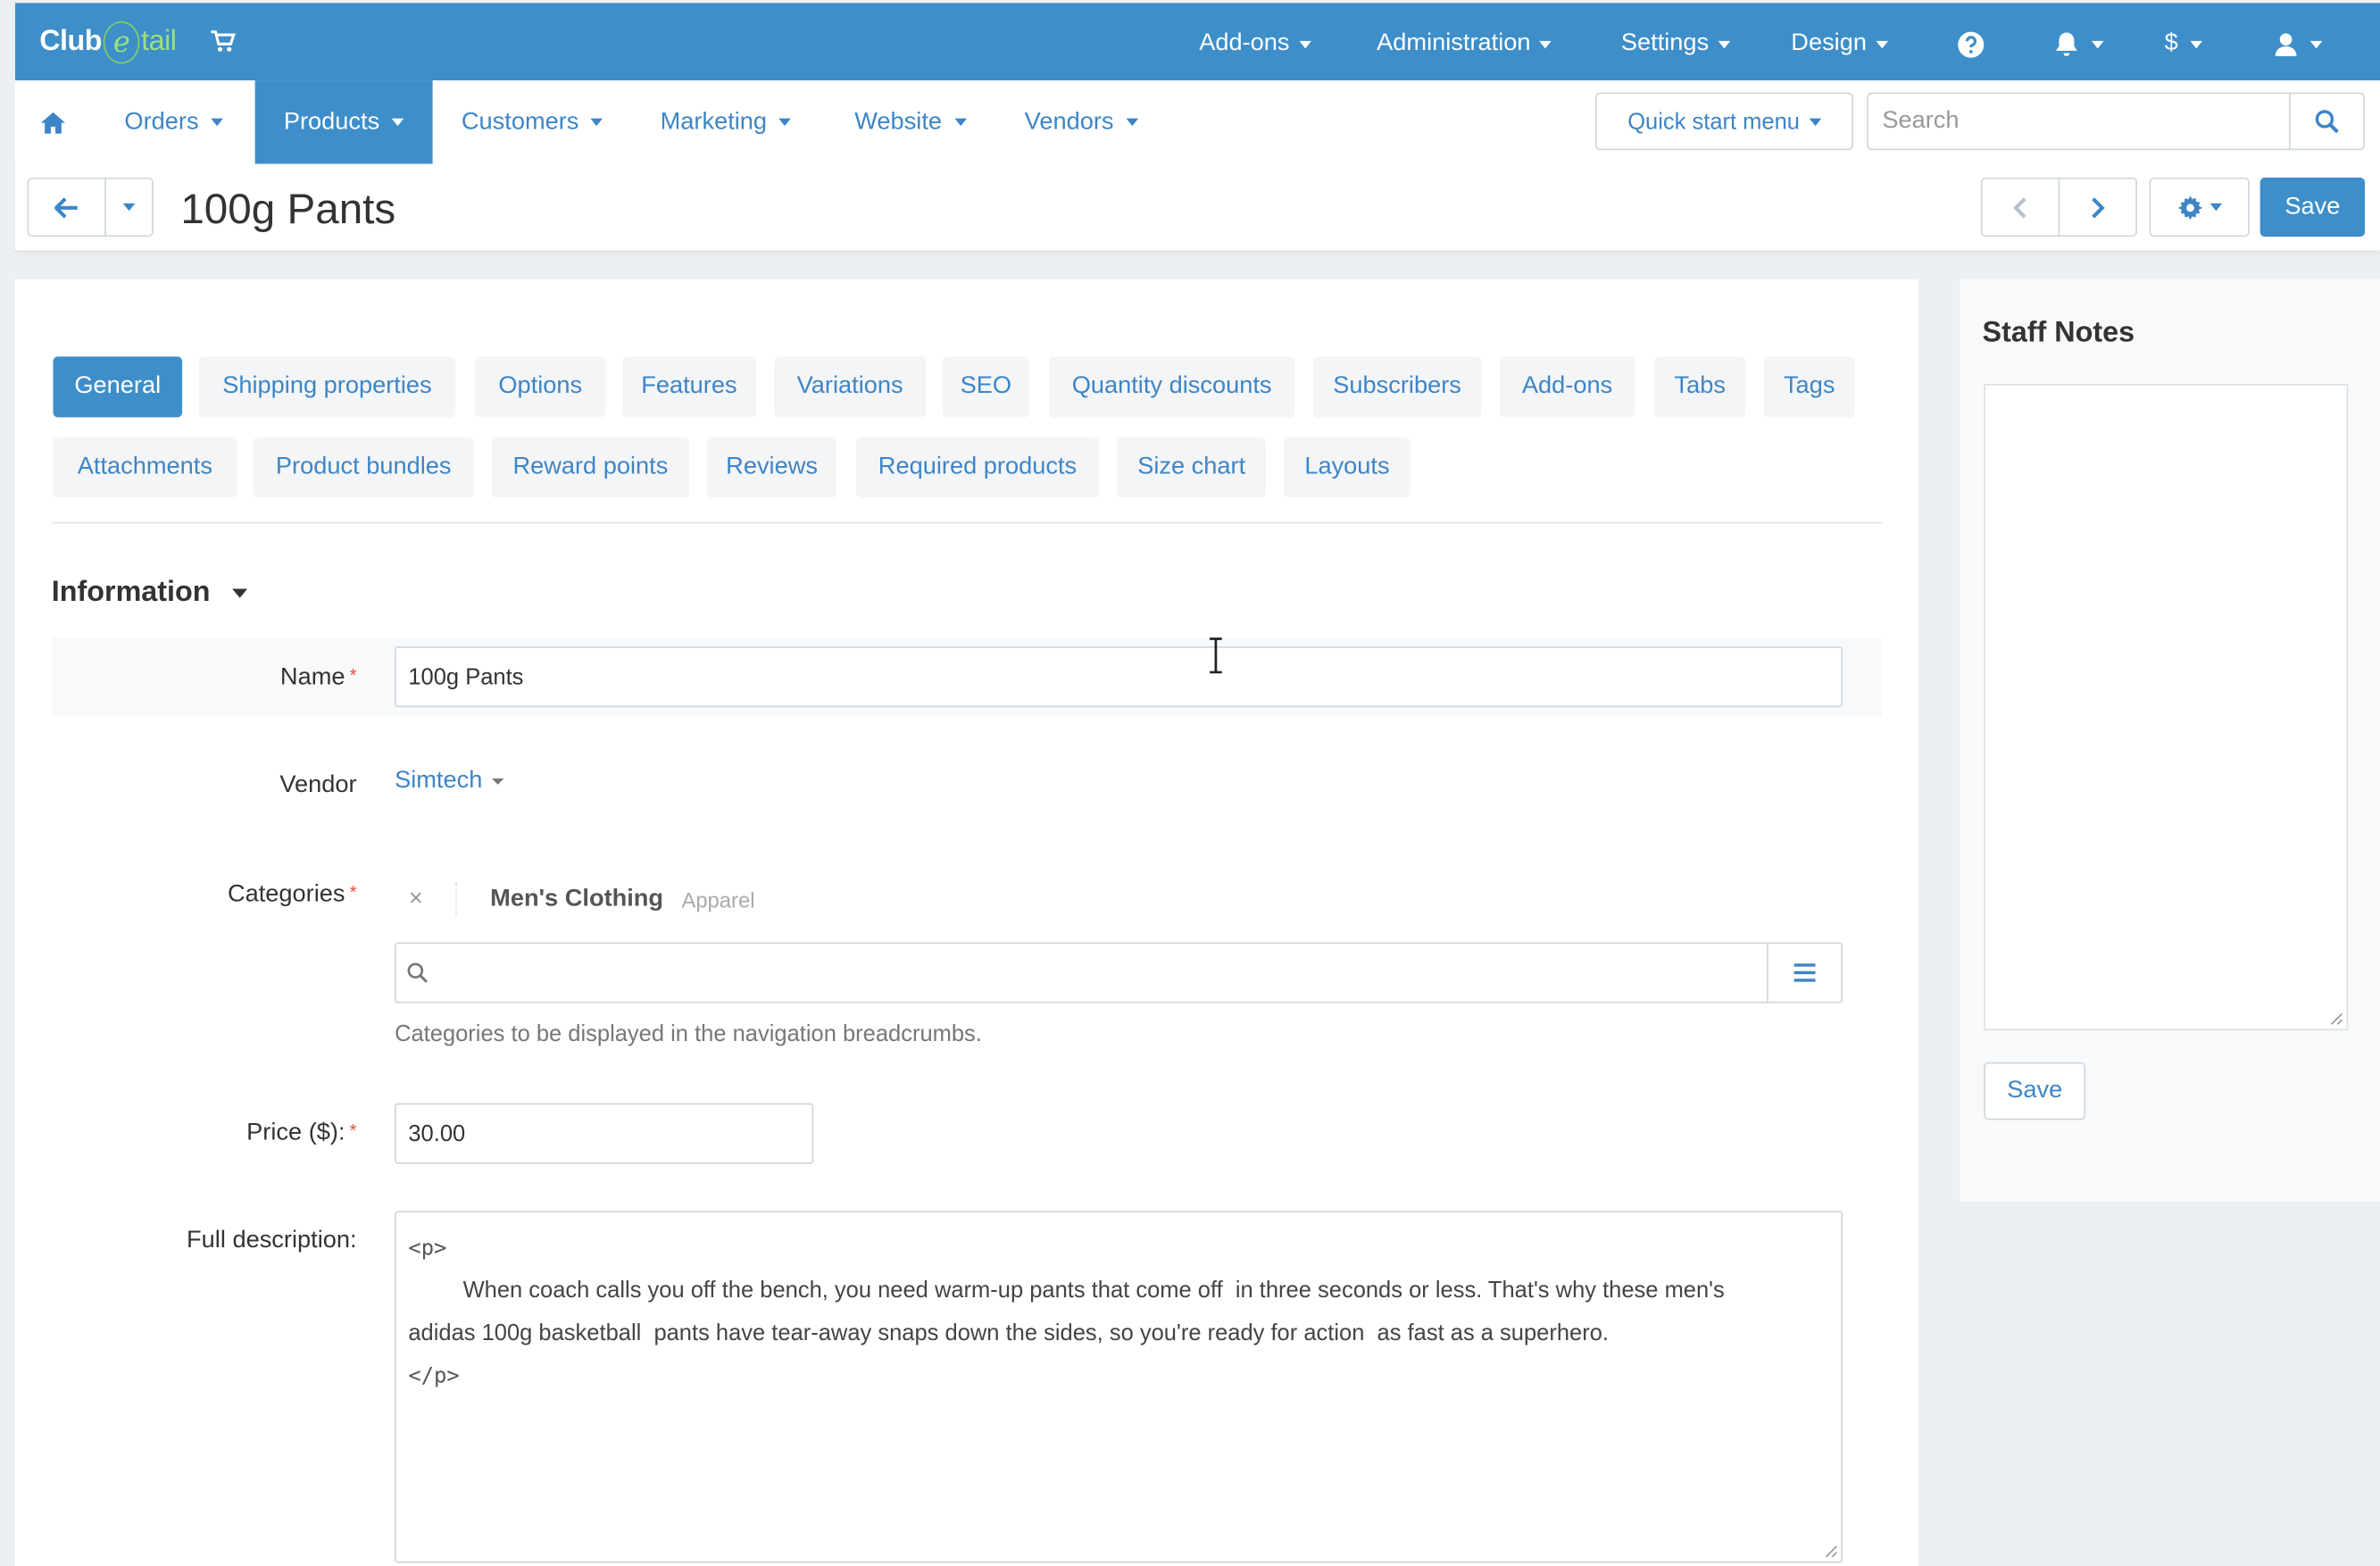  I want to click on categories-label-text: Categories, so click(286, 895).